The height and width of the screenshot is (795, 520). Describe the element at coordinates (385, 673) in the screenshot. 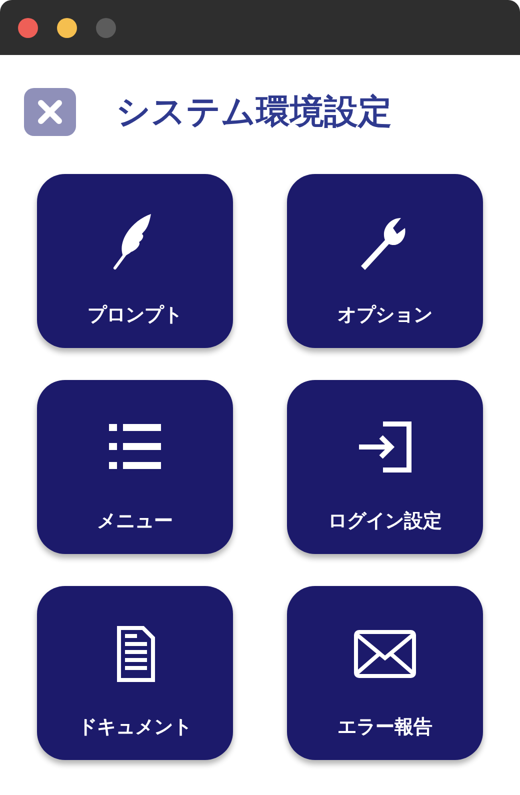

I see `settings-tile: エラー報告` at that location.